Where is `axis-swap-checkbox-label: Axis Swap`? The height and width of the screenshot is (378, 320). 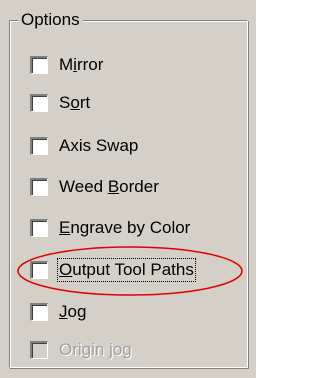
axis-swap-checkbox-label: Axis Swap is located at coordinates (99, 145).